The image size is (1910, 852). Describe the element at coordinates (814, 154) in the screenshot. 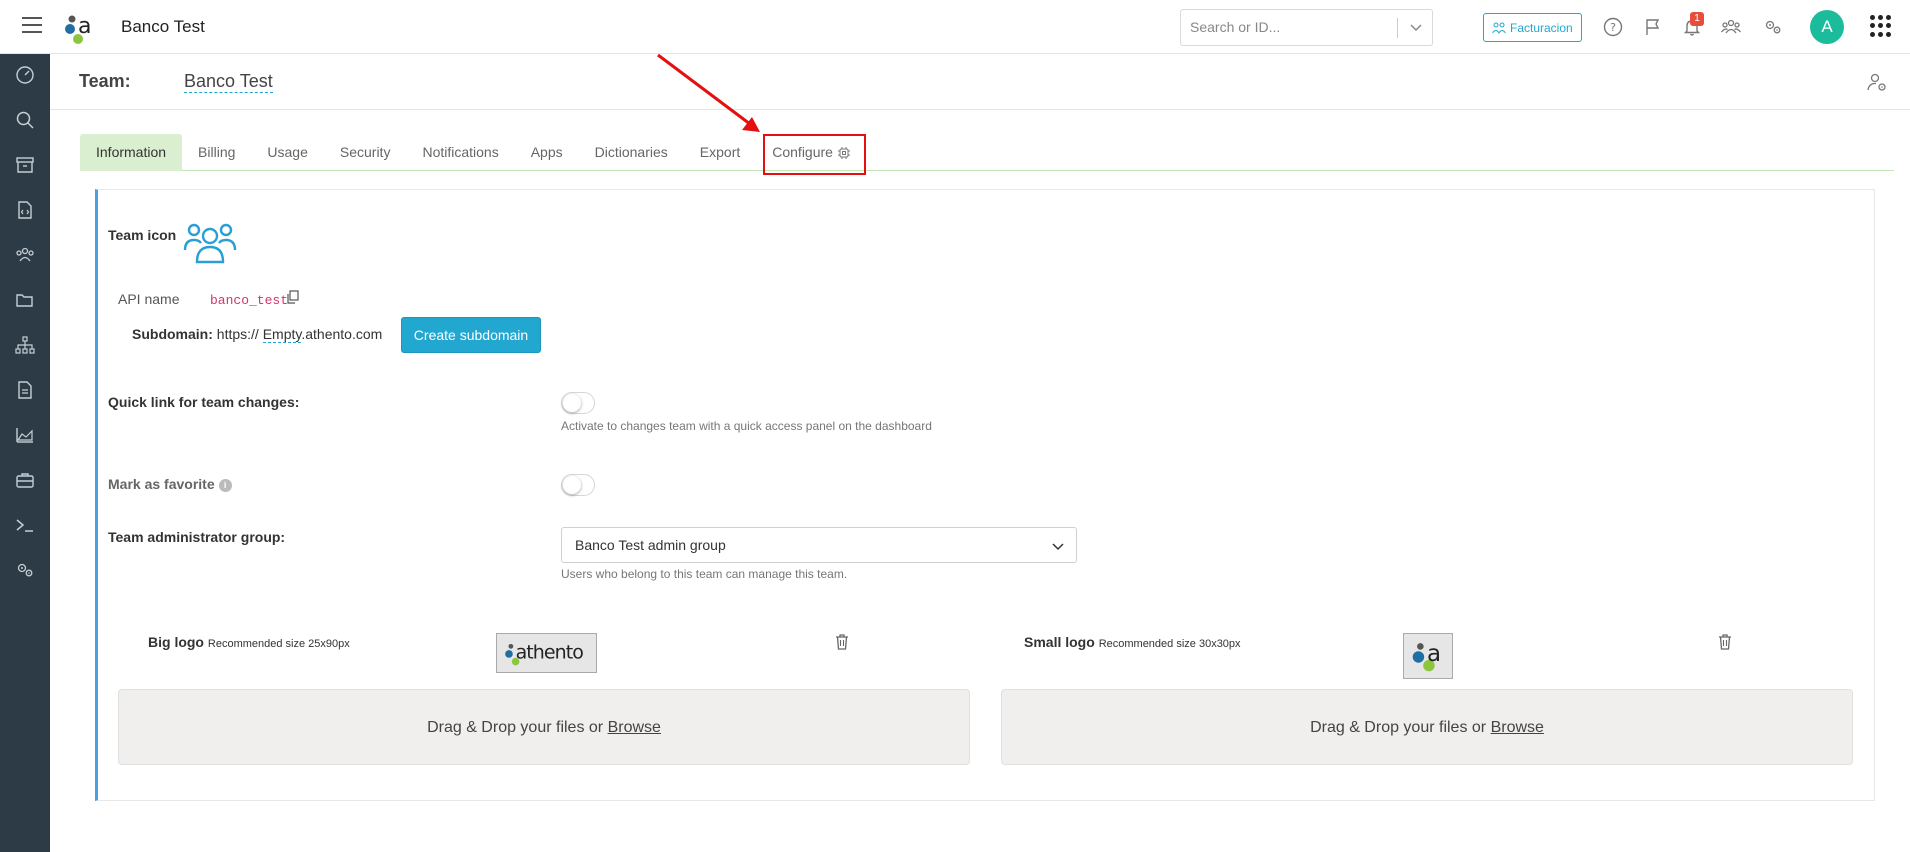

I see `annotation-highlight-box` at that location.